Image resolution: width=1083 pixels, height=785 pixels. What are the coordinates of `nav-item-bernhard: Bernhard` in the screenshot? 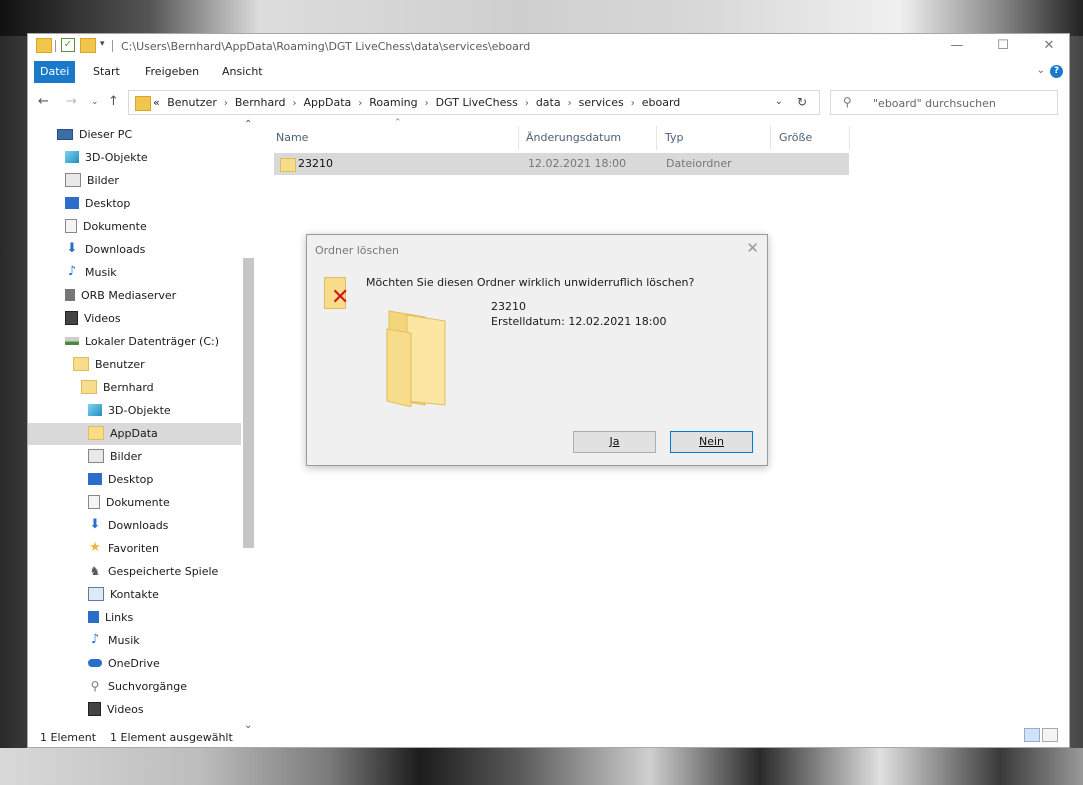 It's located at (117, 388).